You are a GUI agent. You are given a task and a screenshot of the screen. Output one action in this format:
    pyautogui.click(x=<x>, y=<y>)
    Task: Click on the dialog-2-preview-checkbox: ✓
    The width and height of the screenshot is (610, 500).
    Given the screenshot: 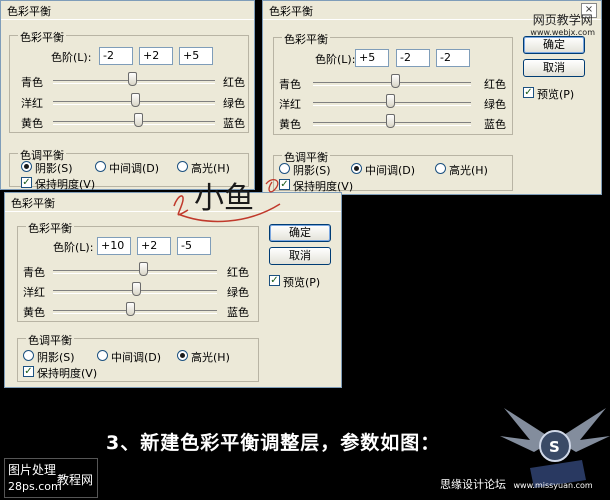 What is the action you would take?
    pyautogui.click(x=528, y=92)
    